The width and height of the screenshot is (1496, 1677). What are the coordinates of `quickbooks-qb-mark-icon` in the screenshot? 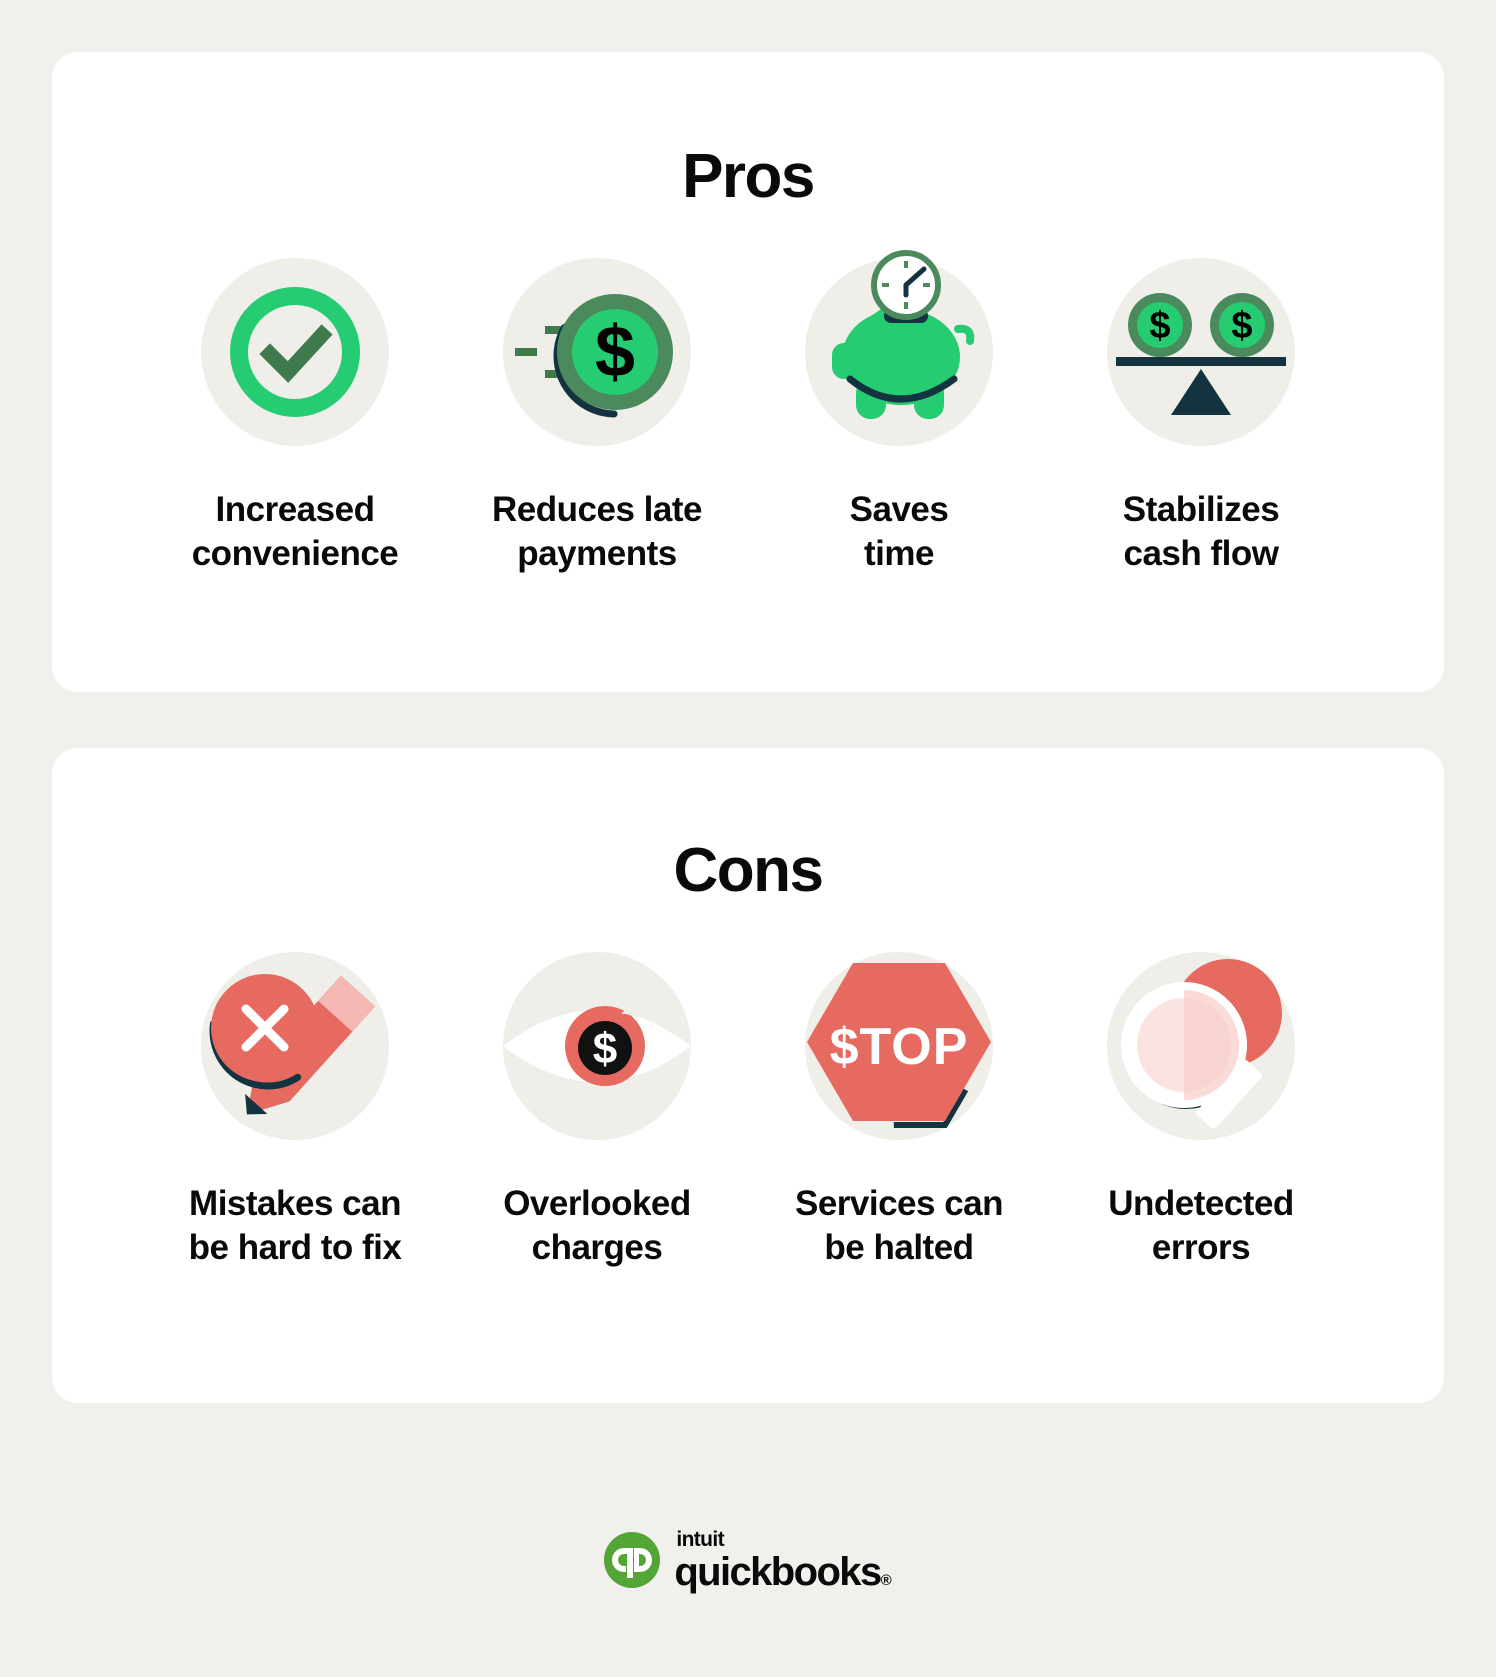 It's located at (632, 1560).